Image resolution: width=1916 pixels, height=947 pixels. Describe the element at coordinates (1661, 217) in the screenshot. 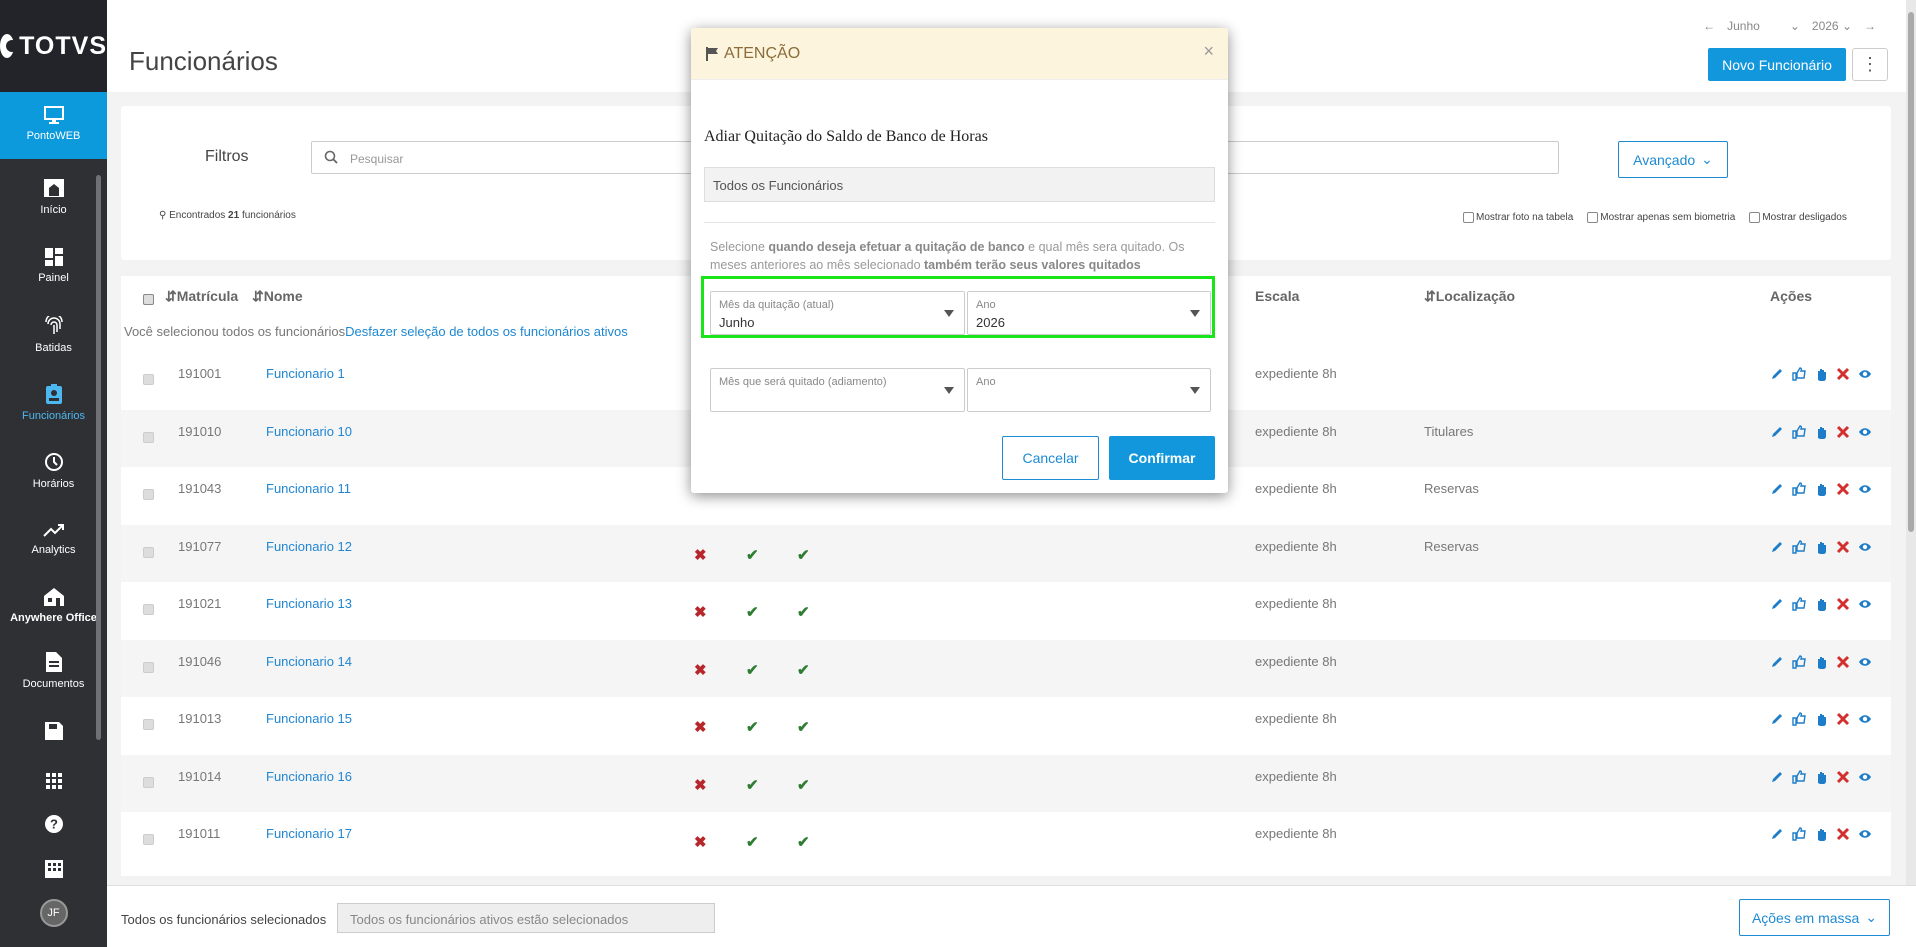

I see `show-no-biometry-checkbox: Mostrar apenas sem biometria` at that location.